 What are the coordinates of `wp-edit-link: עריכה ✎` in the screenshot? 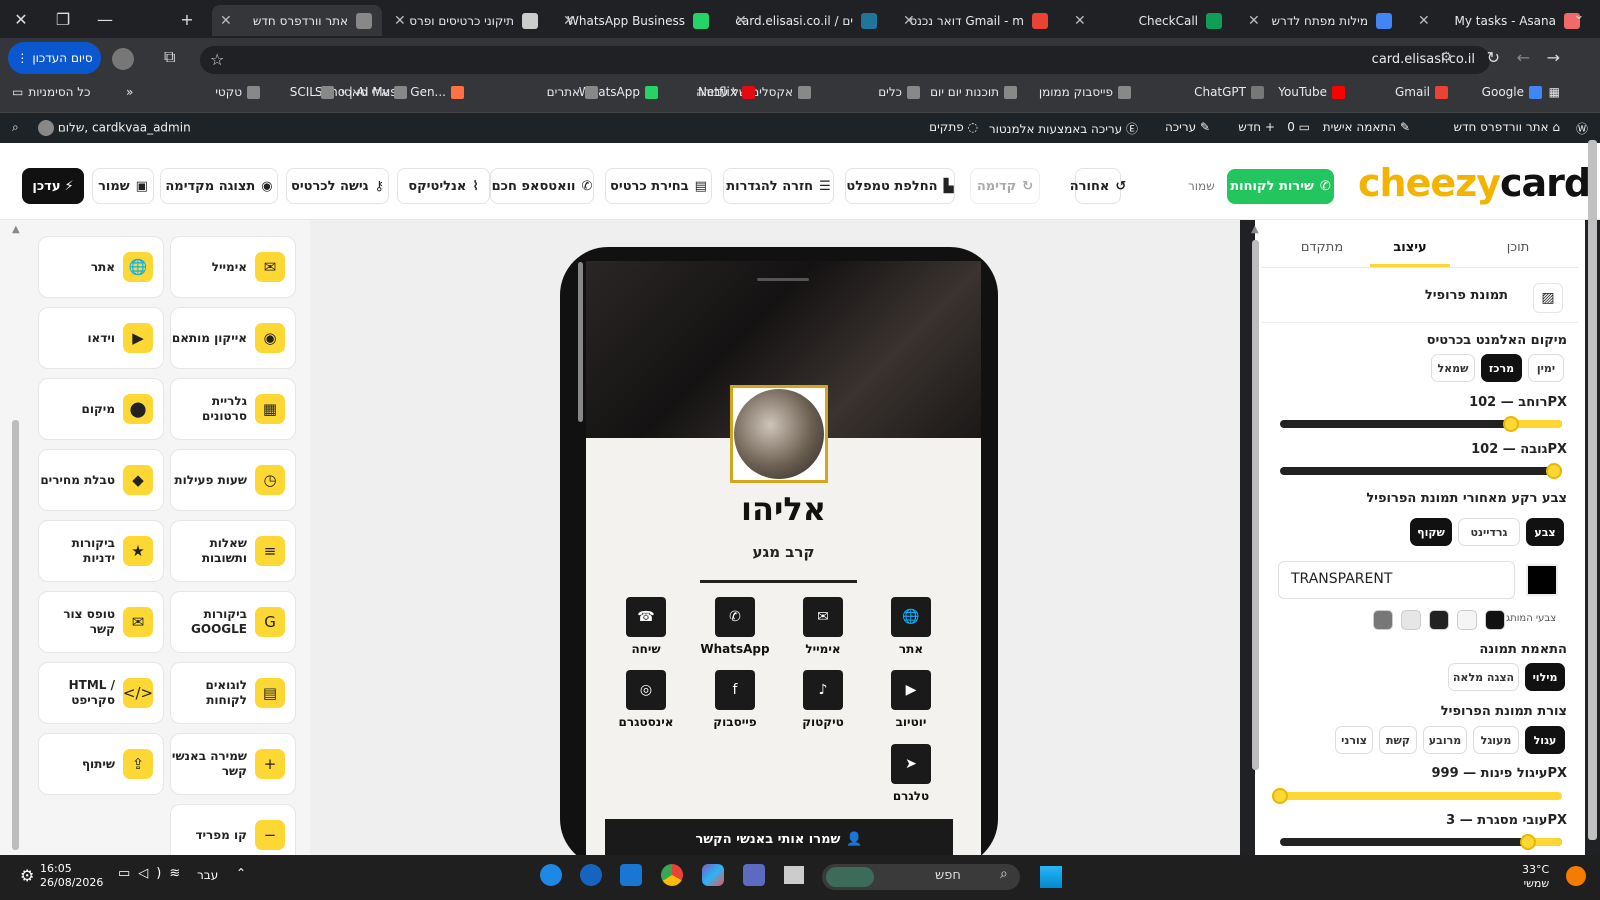 It's located at (1187, 127).